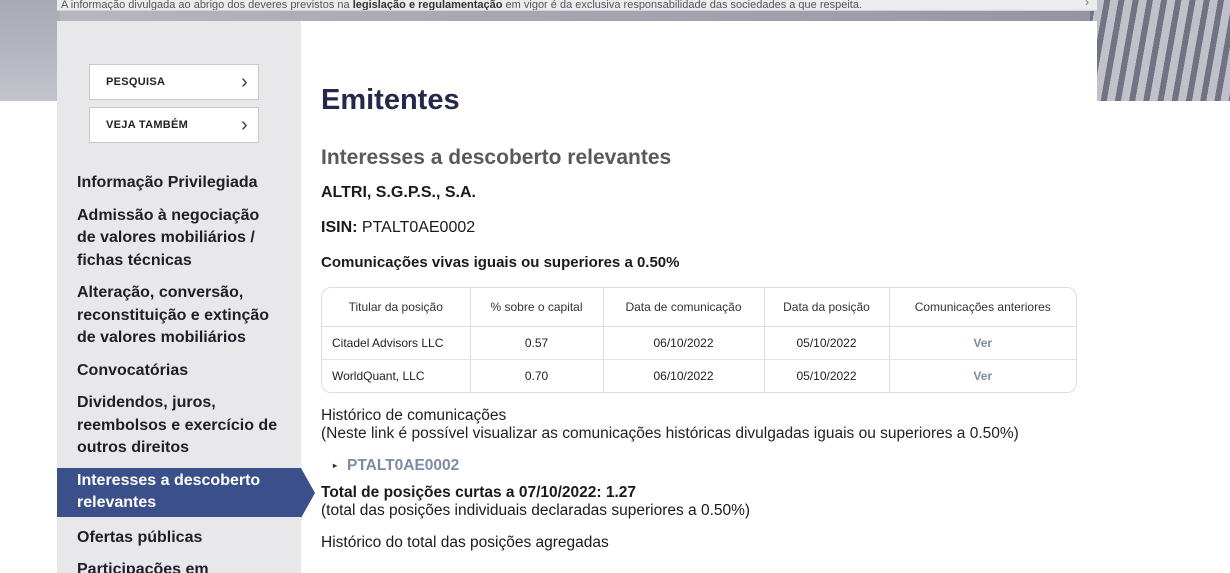 The height and width of the screenshot is (573, 1230). Describe the element at coordinates (186, 492) in the screenshot. I see `sidebar-item-interesses-descoberto: Interesses a descoberto relevantes` at that location.